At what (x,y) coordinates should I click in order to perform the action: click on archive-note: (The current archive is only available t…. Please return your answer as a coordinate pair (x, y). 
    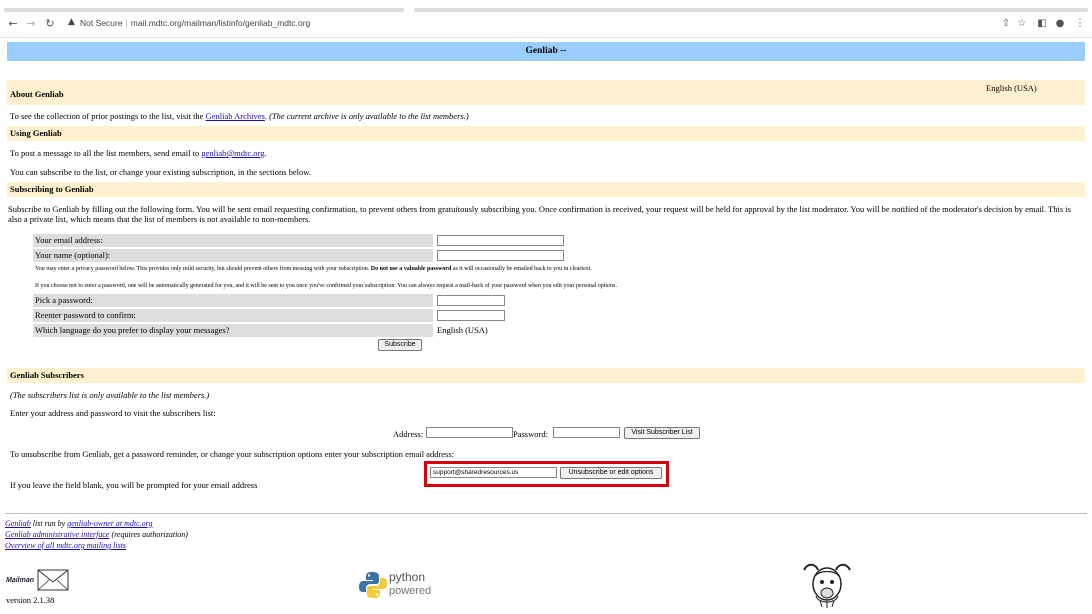
    Looking at the image, I should click on (369, 116).